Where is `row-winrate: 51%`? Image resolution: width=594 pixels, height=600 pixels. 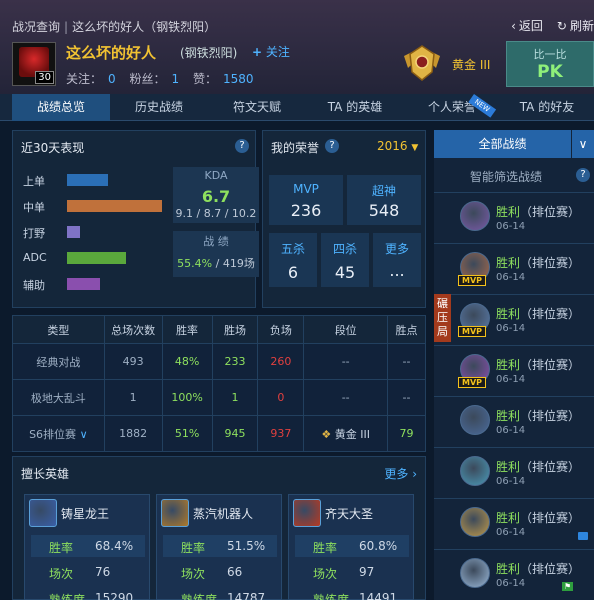
row-winrate: 51% is located at coordinates (187, 433).